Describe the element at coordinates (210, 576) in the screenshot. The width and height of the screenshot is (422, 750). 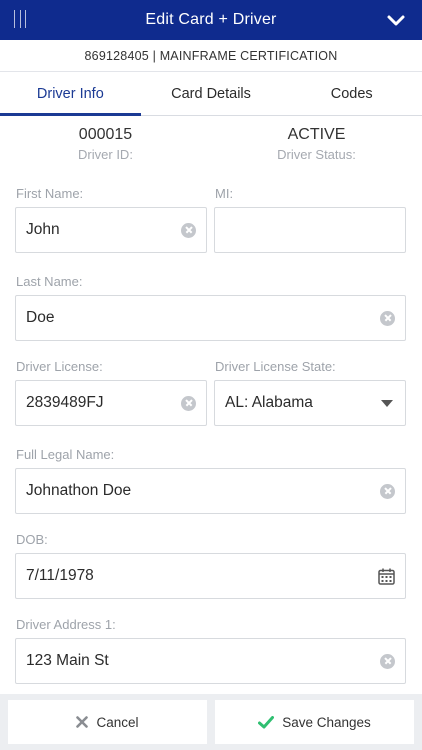
I see `dob-field: 7/11/1978` at that location.